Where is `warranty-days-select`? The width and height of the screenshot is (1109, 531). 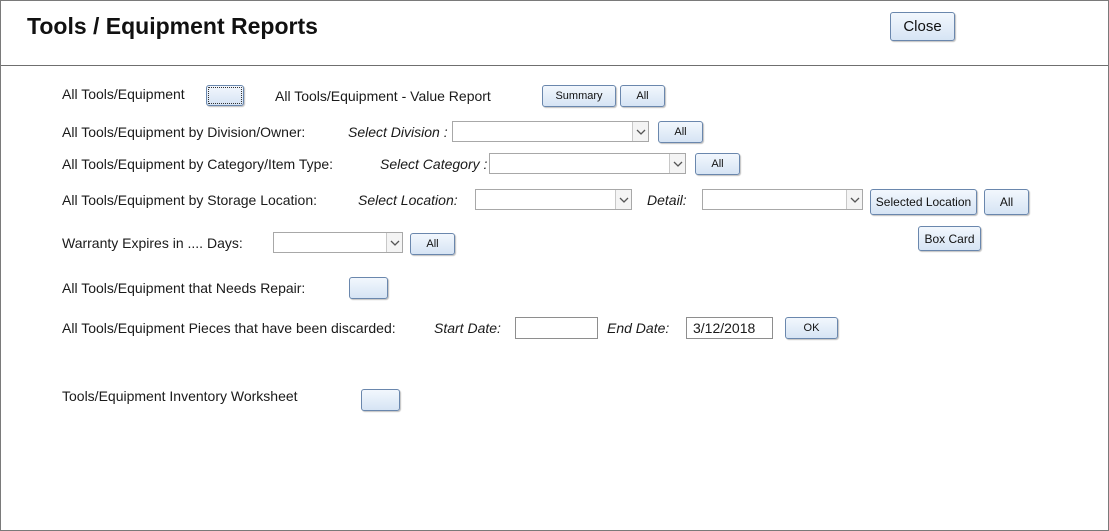 warranty-days-select is located at coordinates (338, 242).